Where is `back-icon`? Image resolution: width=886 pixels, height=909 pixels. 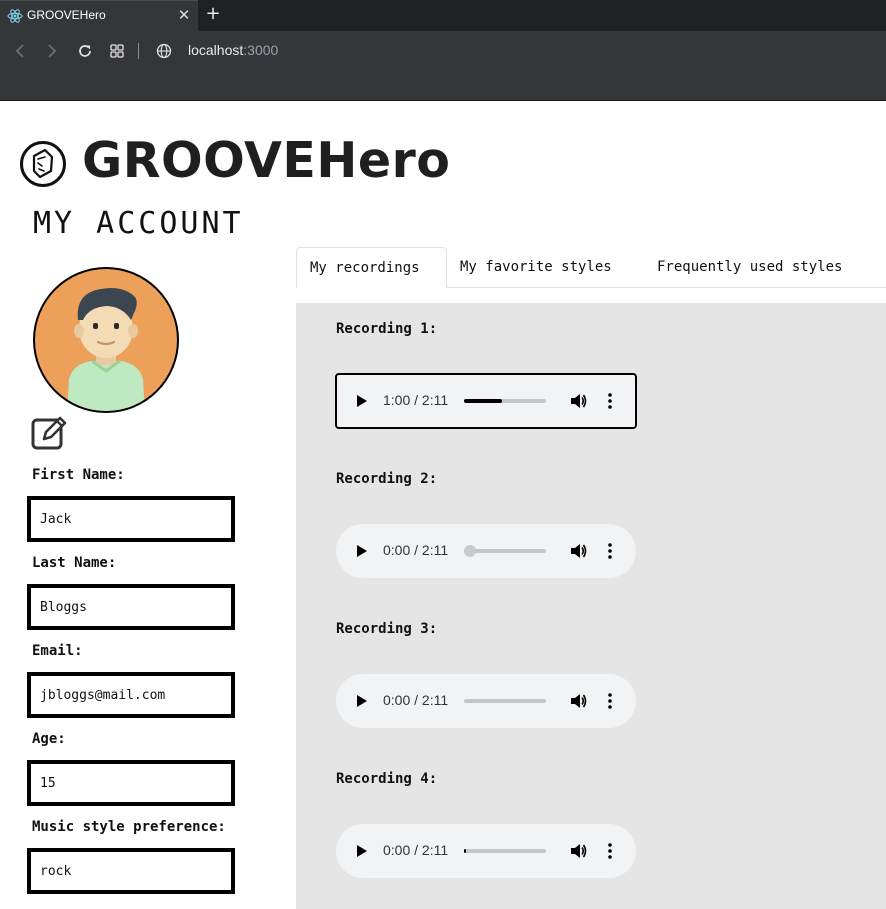 back-icon is located at coordinates (20, 51).